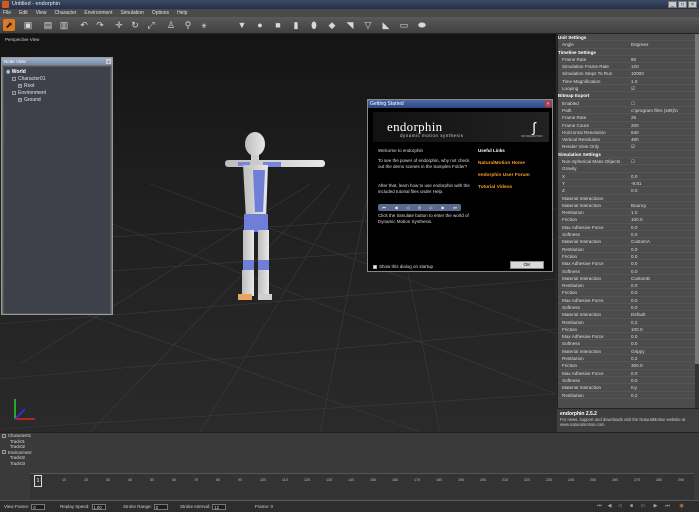 The height and width of the screenshot is (512, 699). What do you see at coordinates (663, 110) in the screenshot?
I see `property-value: c:\program files (x86)\n` at bounding box center [663, 110].